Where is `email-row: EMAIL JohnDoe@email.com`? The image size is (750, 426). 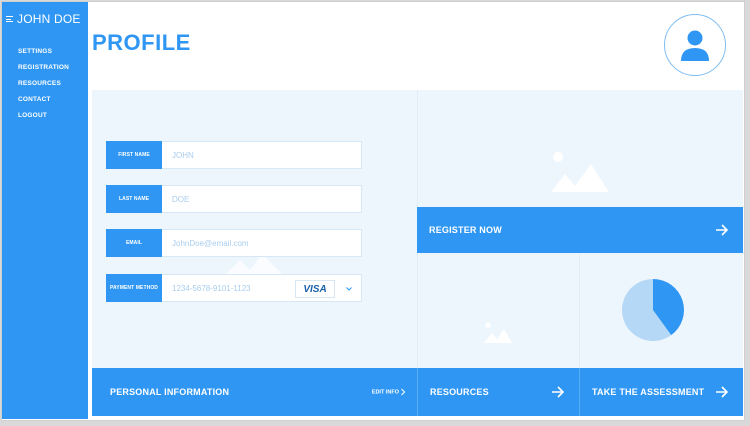 email-row: EMAIL JohnDoe@email.com is located at coordinates (234, 243).